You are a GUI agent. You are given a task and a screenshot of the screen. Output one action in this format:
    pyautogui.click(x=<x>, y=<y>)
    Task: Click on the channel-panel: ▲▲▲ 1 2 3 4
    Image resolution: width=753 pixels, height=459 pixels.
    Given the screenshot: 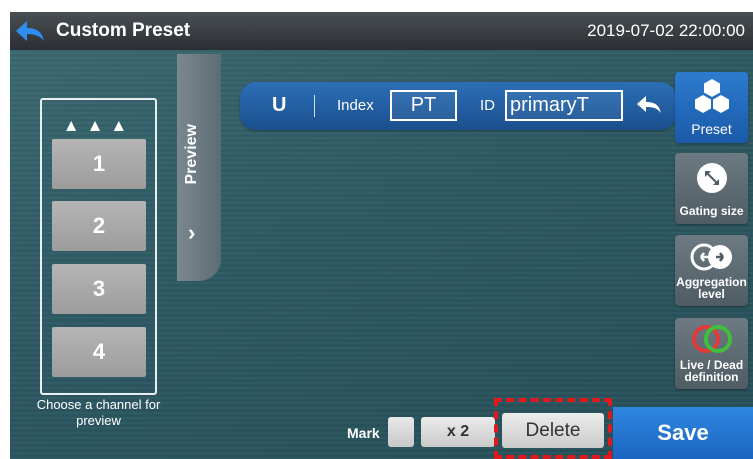 What is the action you would take?
    pyautogui.click(x=98, y=246)
    